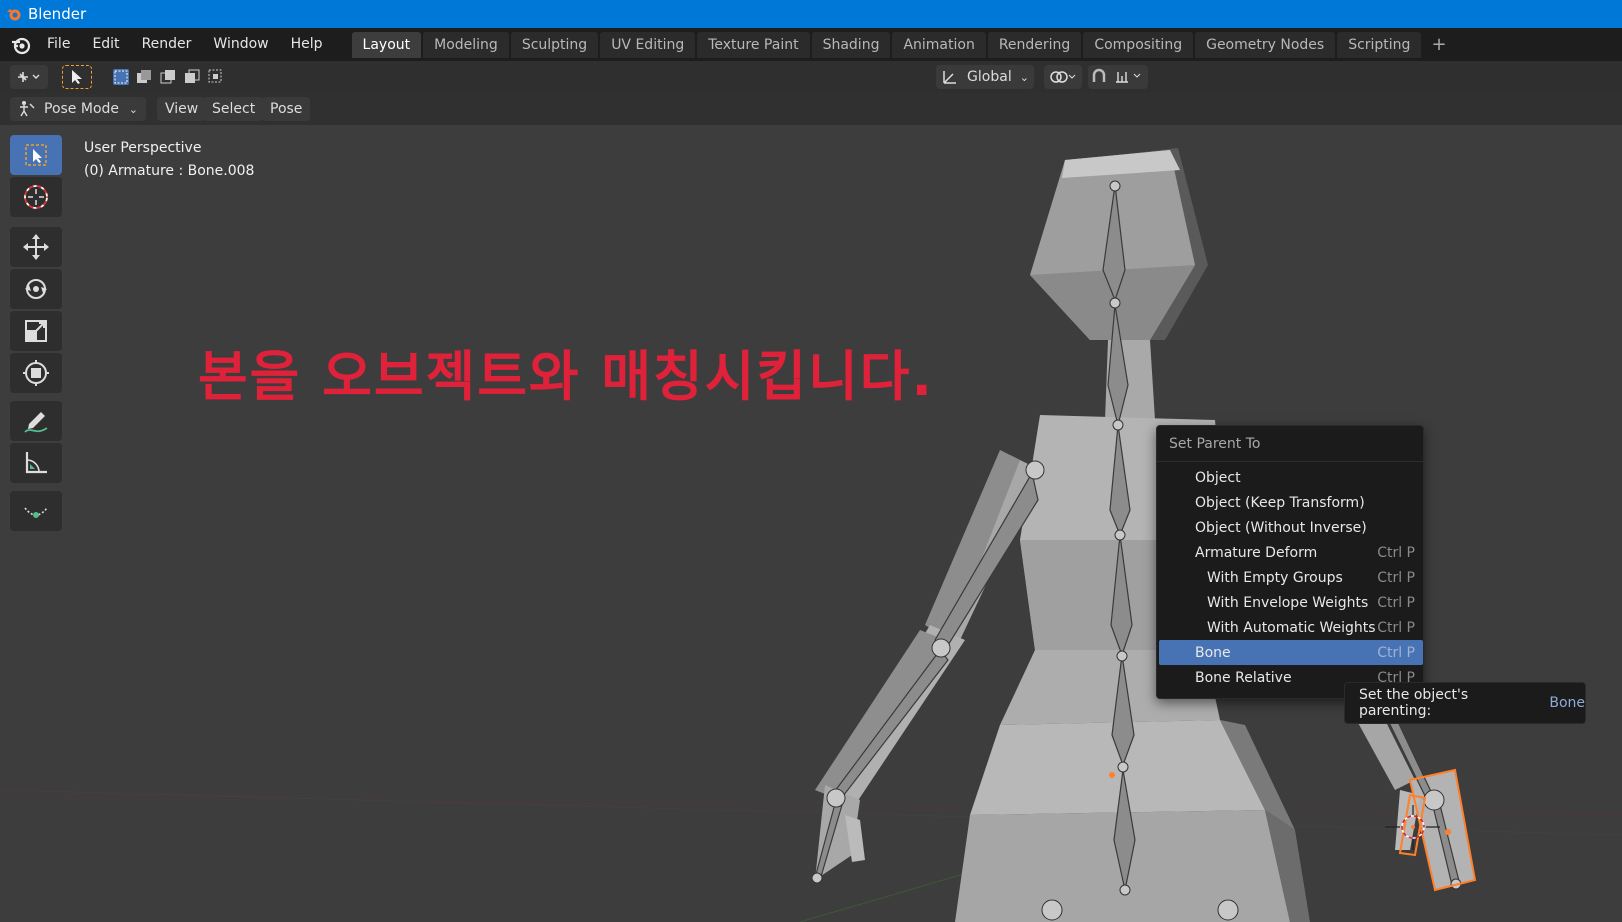 The width and height of the screenshot is (1622, 922). I want to click on tab-layout: Layout, so click(386, 44).